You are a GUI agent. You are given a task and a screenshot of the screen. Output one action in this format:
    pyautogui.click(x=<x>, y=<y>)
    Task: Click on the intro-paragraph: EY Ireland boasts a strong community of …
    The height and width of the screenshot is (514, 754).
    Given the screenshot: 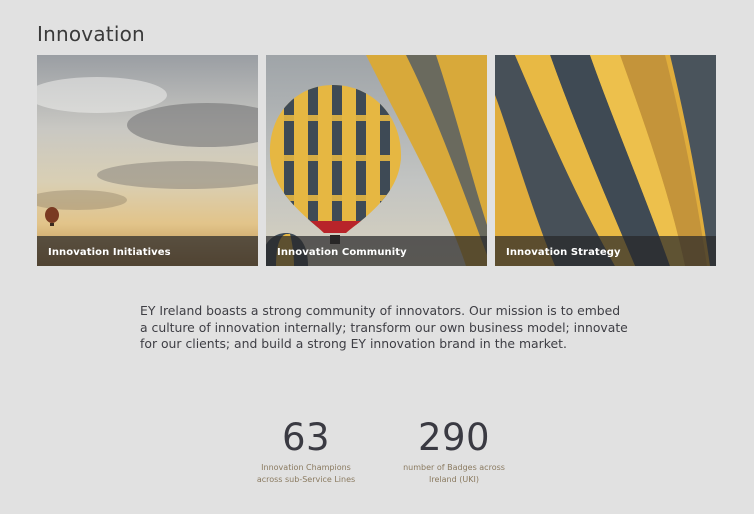 What is the action you would take?
    pyautogui.click(x=384, y=327)
    